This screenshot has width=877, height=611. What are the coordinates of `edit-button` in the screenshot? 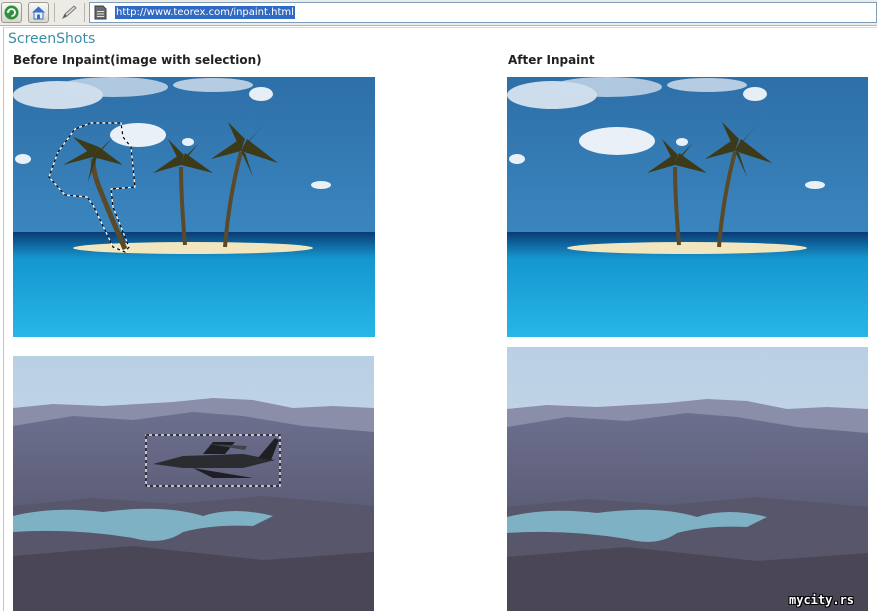 It's located at (68, 12).